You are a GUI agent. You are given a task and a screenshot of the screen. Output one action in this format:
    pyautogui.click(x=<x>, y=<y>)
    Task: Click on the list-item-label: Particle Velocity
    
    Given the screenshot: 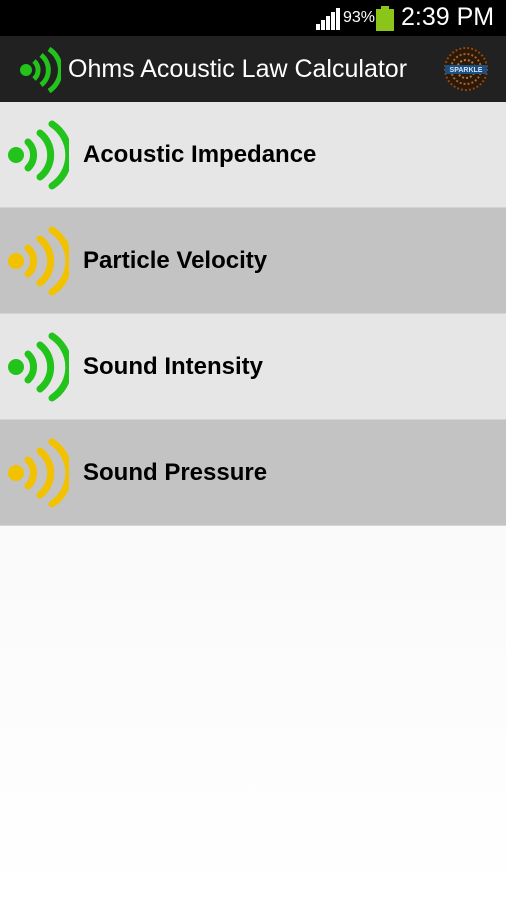 What is the action you would take?
    pyautogui.click(x=175, y=260)
    